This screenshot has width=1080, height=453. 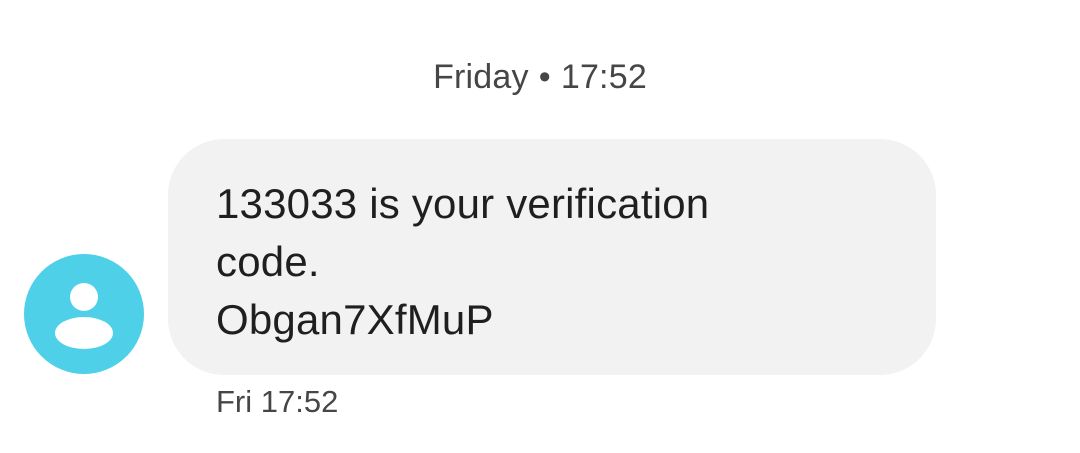 I want to click on sender-avatar, so click(x=84, y=314).